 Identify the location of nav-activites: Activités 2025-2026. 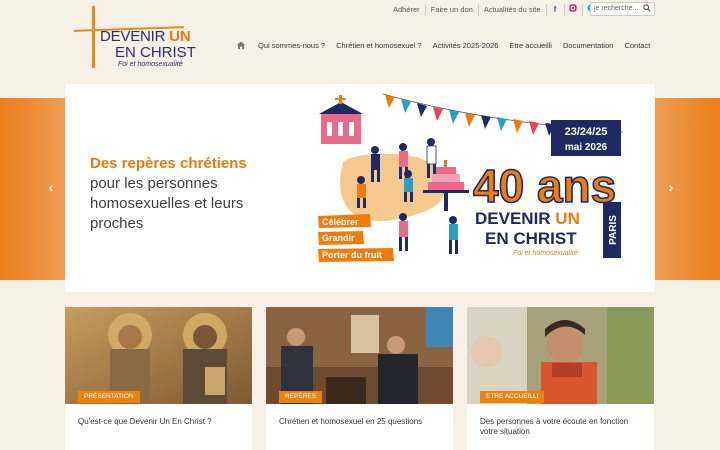
(466, 45).